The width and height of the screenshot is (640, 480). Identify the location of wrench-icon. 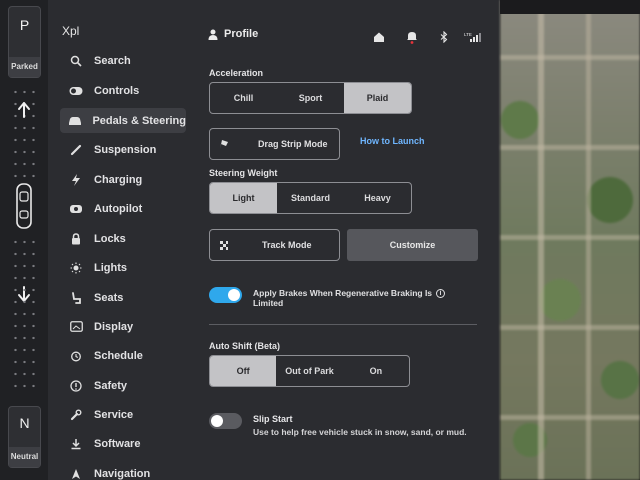
(76, 415).